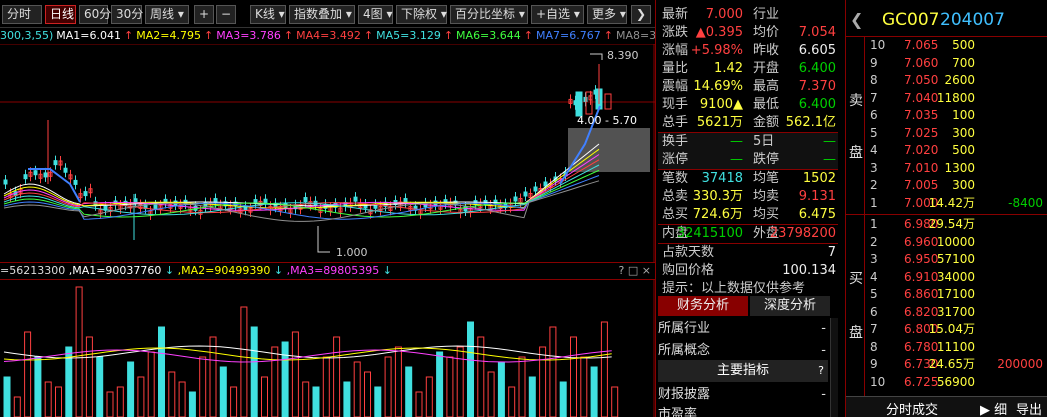 The image size is (1047, 417). Describe the element at coordinates (834, 367) in the screenshot. I see `panel-scrollbar` at that location.